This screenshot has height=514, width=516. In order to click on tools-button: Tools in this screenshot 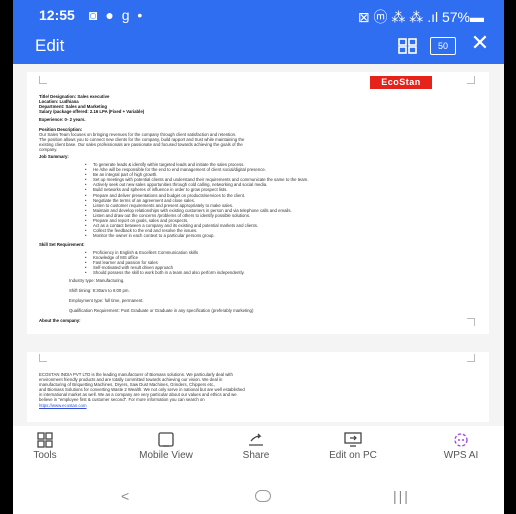, I will do `click(49, 446)`.